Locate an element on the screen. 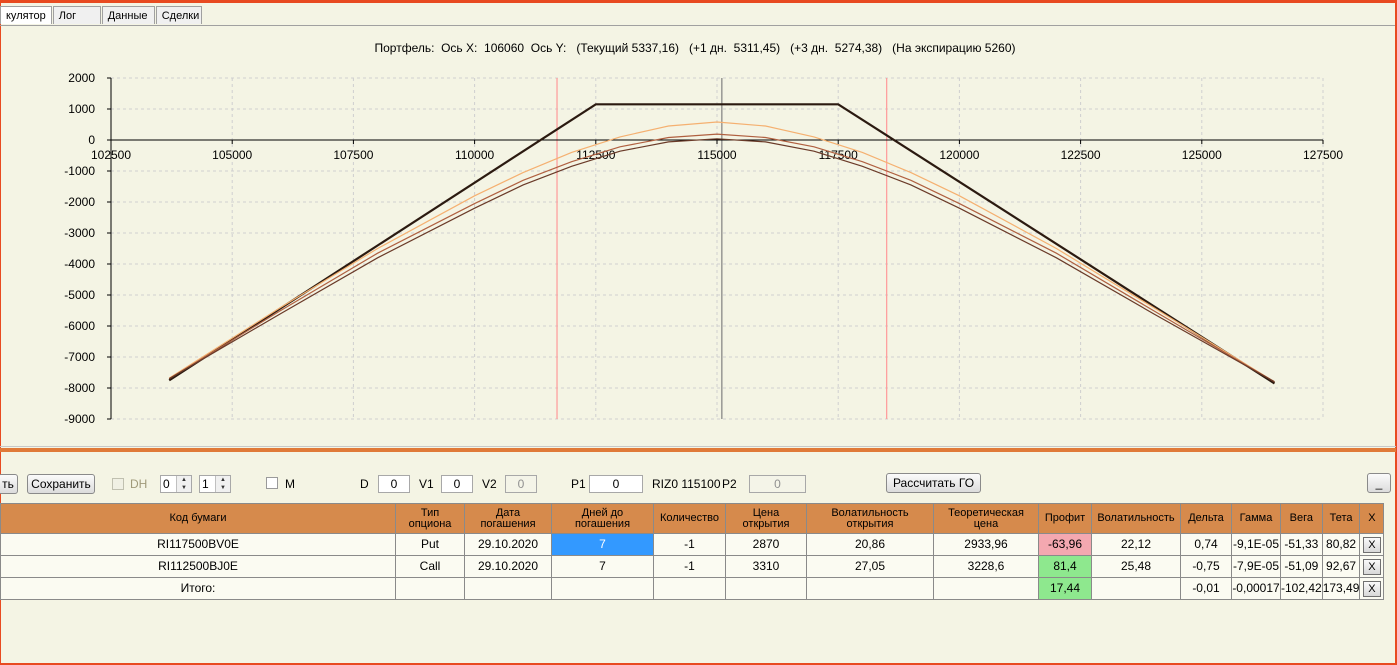 Image resolution: width=1397 pixels, height=665 pixels. cell-open-vol: 20,86 is located at coordinates (870, 544).